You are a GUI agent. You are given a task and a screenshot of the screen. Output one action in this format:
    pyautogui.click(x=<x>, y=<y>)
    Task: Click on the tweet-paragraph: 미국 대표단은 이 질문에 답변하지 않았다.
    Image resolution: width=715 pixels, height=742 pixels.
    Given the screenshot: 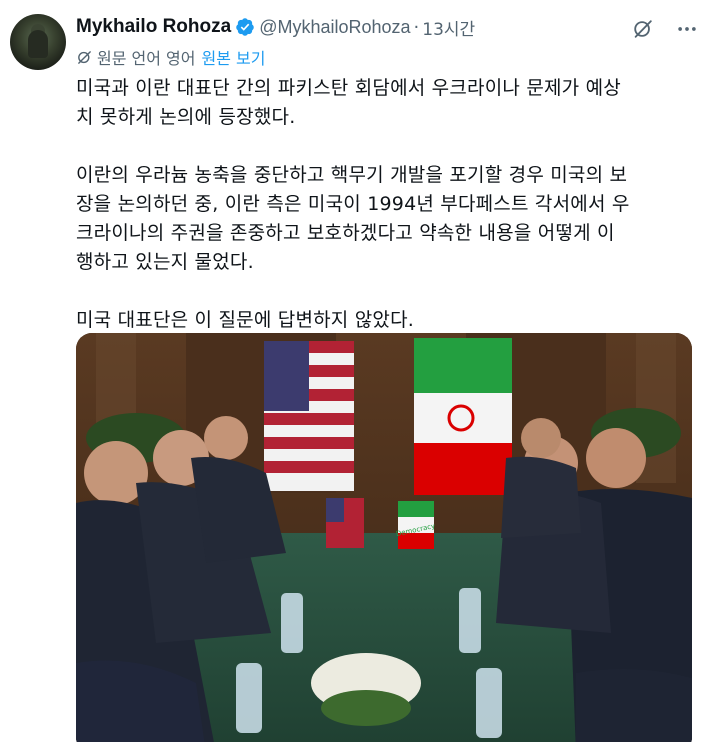 What is the action you would take?
    pyautogui.click(x=245, y=320)
    